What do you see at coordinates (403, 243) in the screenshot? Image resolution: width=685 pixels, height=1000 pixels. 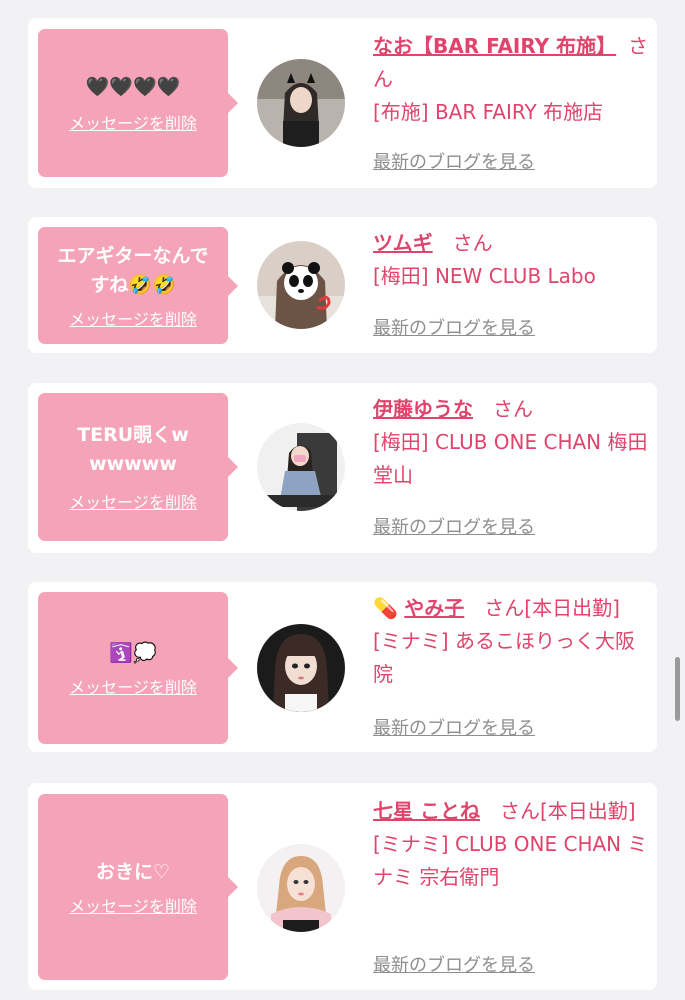 I see `cast-name-link: ツムギ` at bounding box center [403, 243].